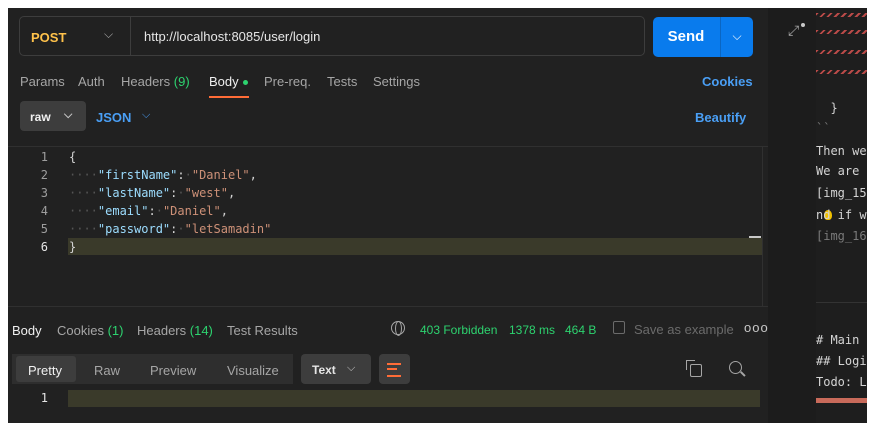 This screenshot has width=875, height=431. I want to click on line-number: 2, so click(44, 175).